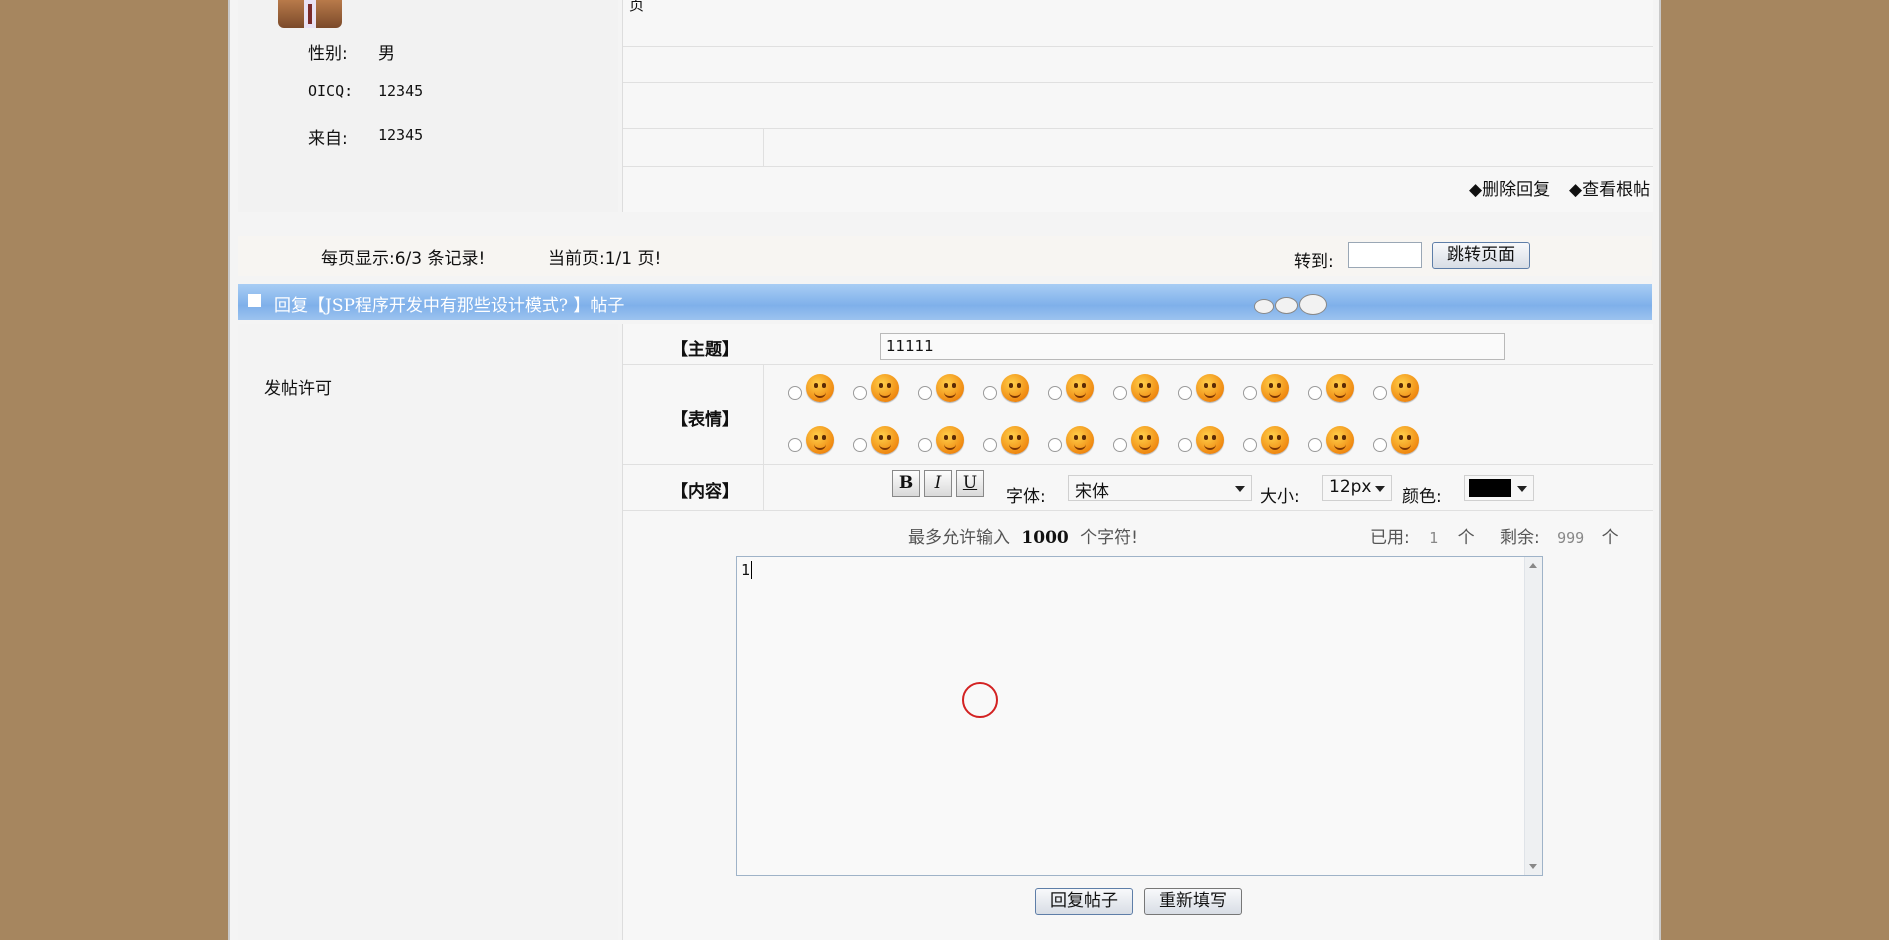  I want to click on face-sick-icon, so click(1145, 440).